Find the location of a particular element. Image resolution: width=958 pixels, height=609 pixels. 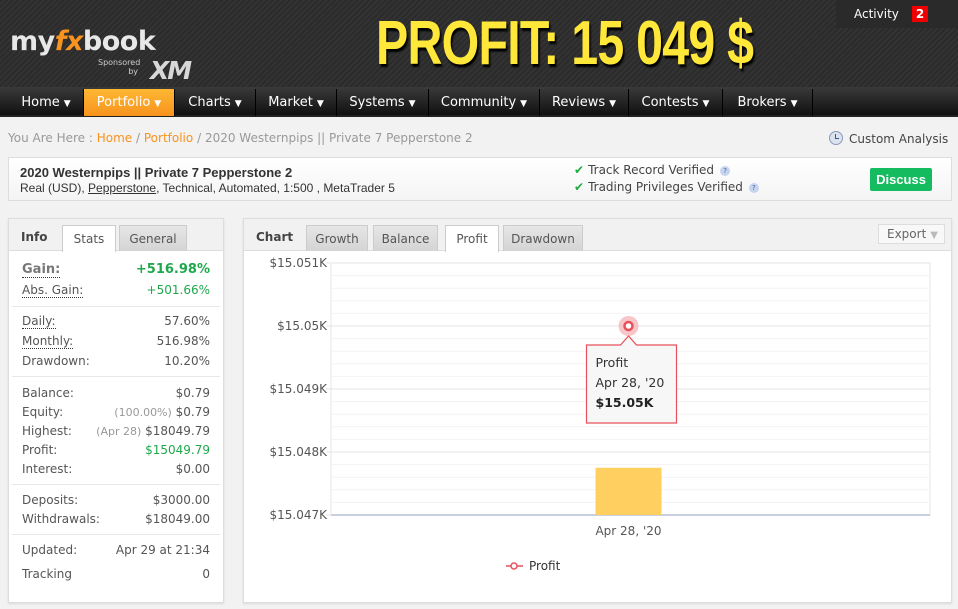

myfxbook-logo: myfxbook Sponsored by XM is located at coordinates (101, 55).